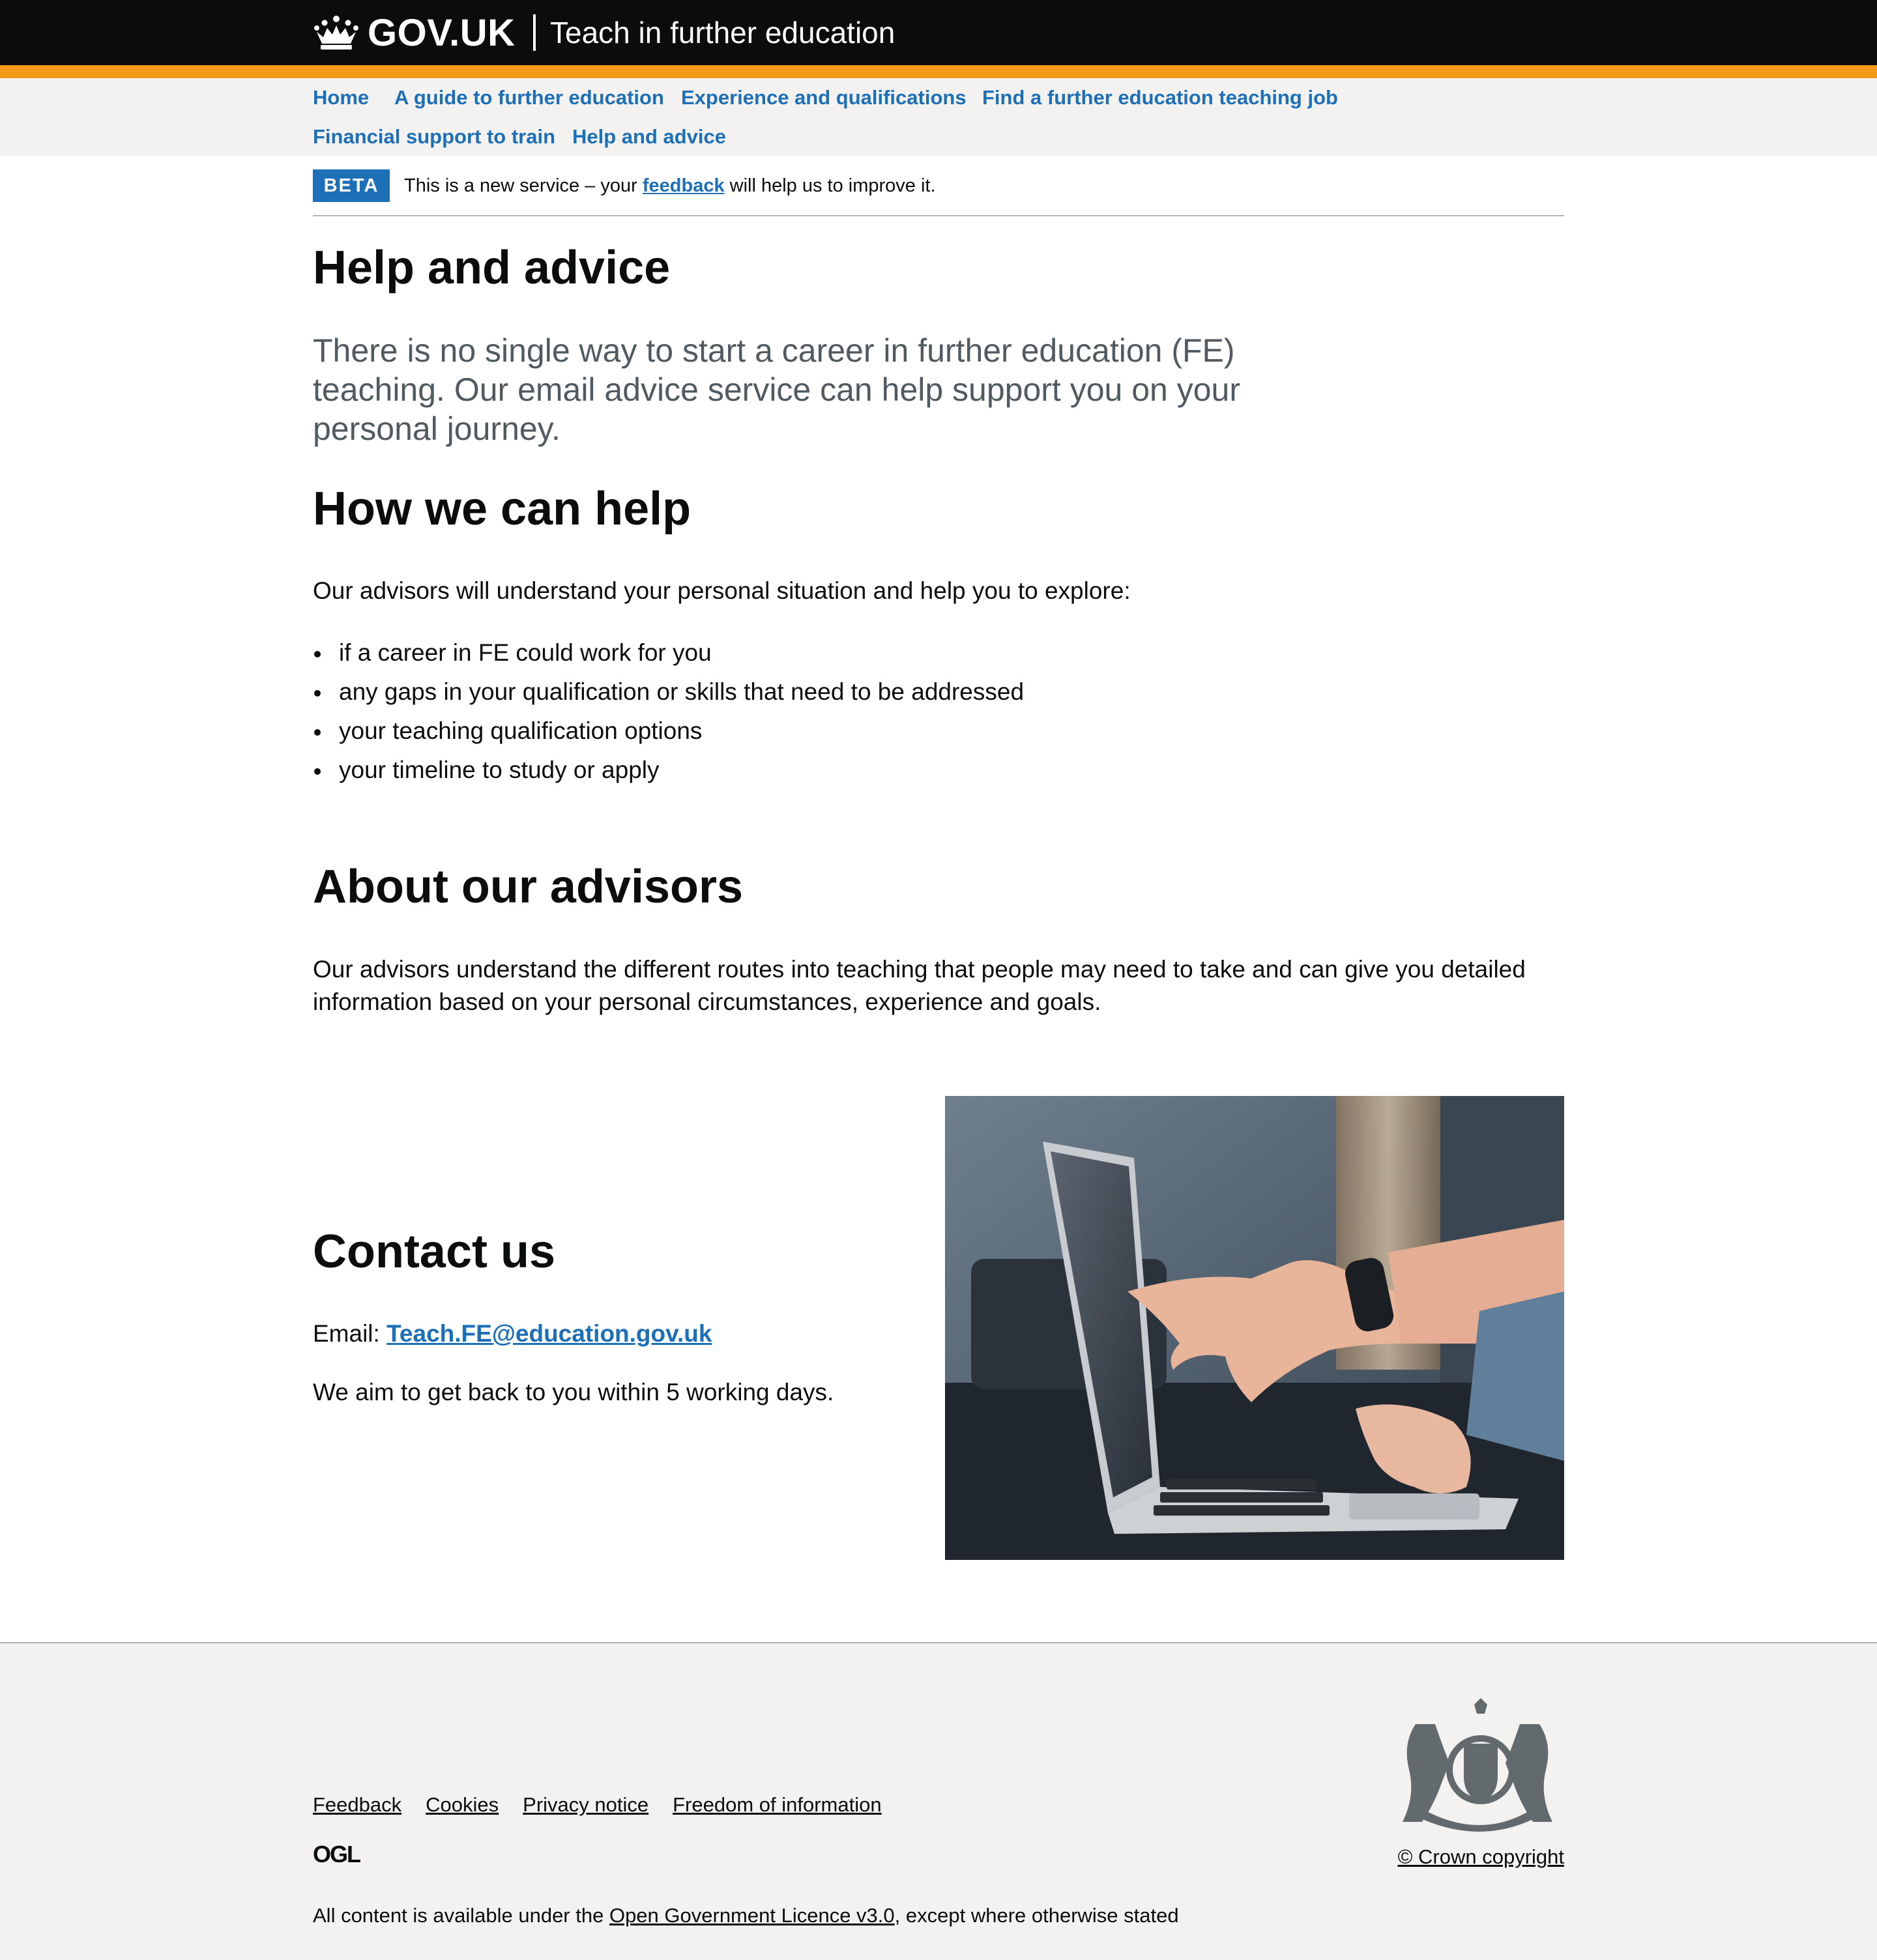 The width and height of the screenshot is (1877, 1960). What do you see at coordinates (357, 1805) in the screenshot?
I see `footer-link-feedback: Feedback` at bounding box center [357, 1805].